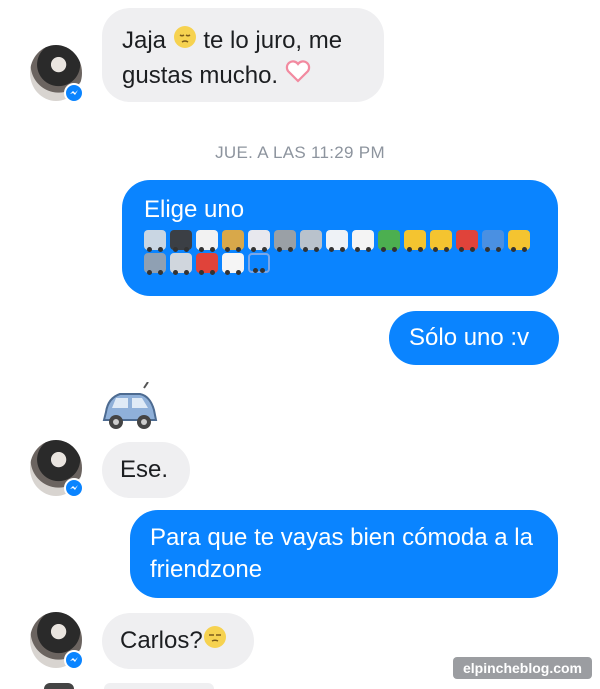 This screenshot has width=600, height=689. What do you see at coordinates (363, 241) in the screenshot?
I see `high-speed-train-emoji` at bounding box center [363, 241].